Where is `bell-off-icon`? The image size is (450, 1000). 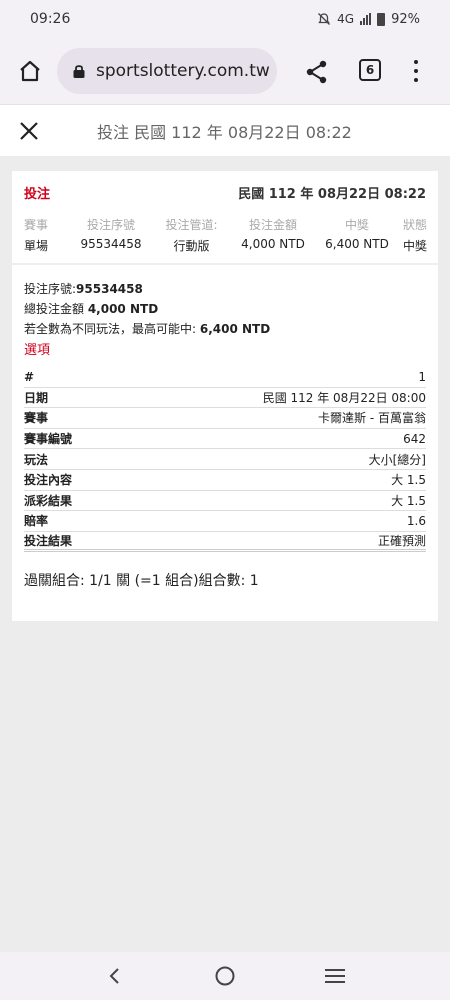 bell-off-icon is located at coordinates (324, 19).